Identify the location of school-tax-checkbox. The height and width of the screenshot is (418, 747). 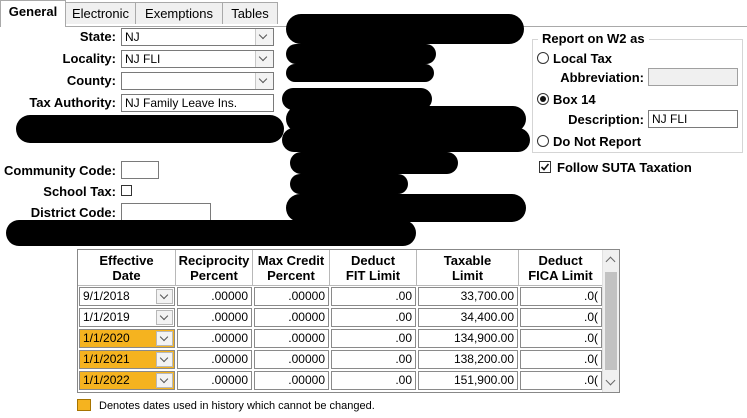
(126, 190).